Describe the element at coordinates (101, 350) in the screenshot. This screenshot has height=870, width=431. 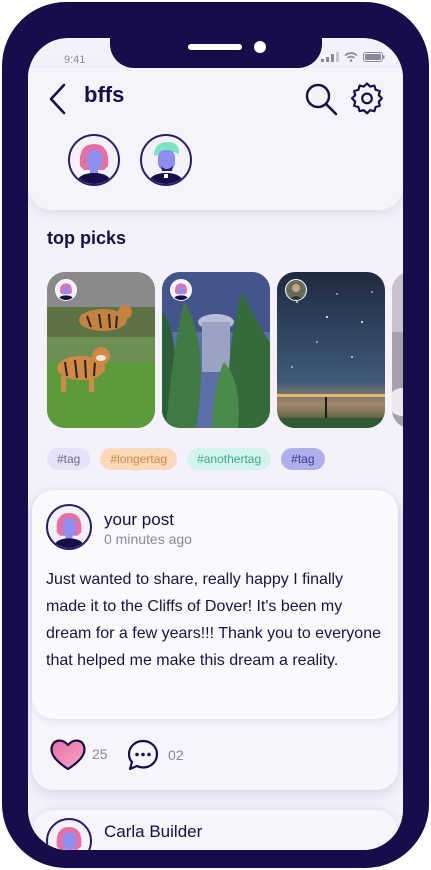
I see `pick-card-tigers` at that location.